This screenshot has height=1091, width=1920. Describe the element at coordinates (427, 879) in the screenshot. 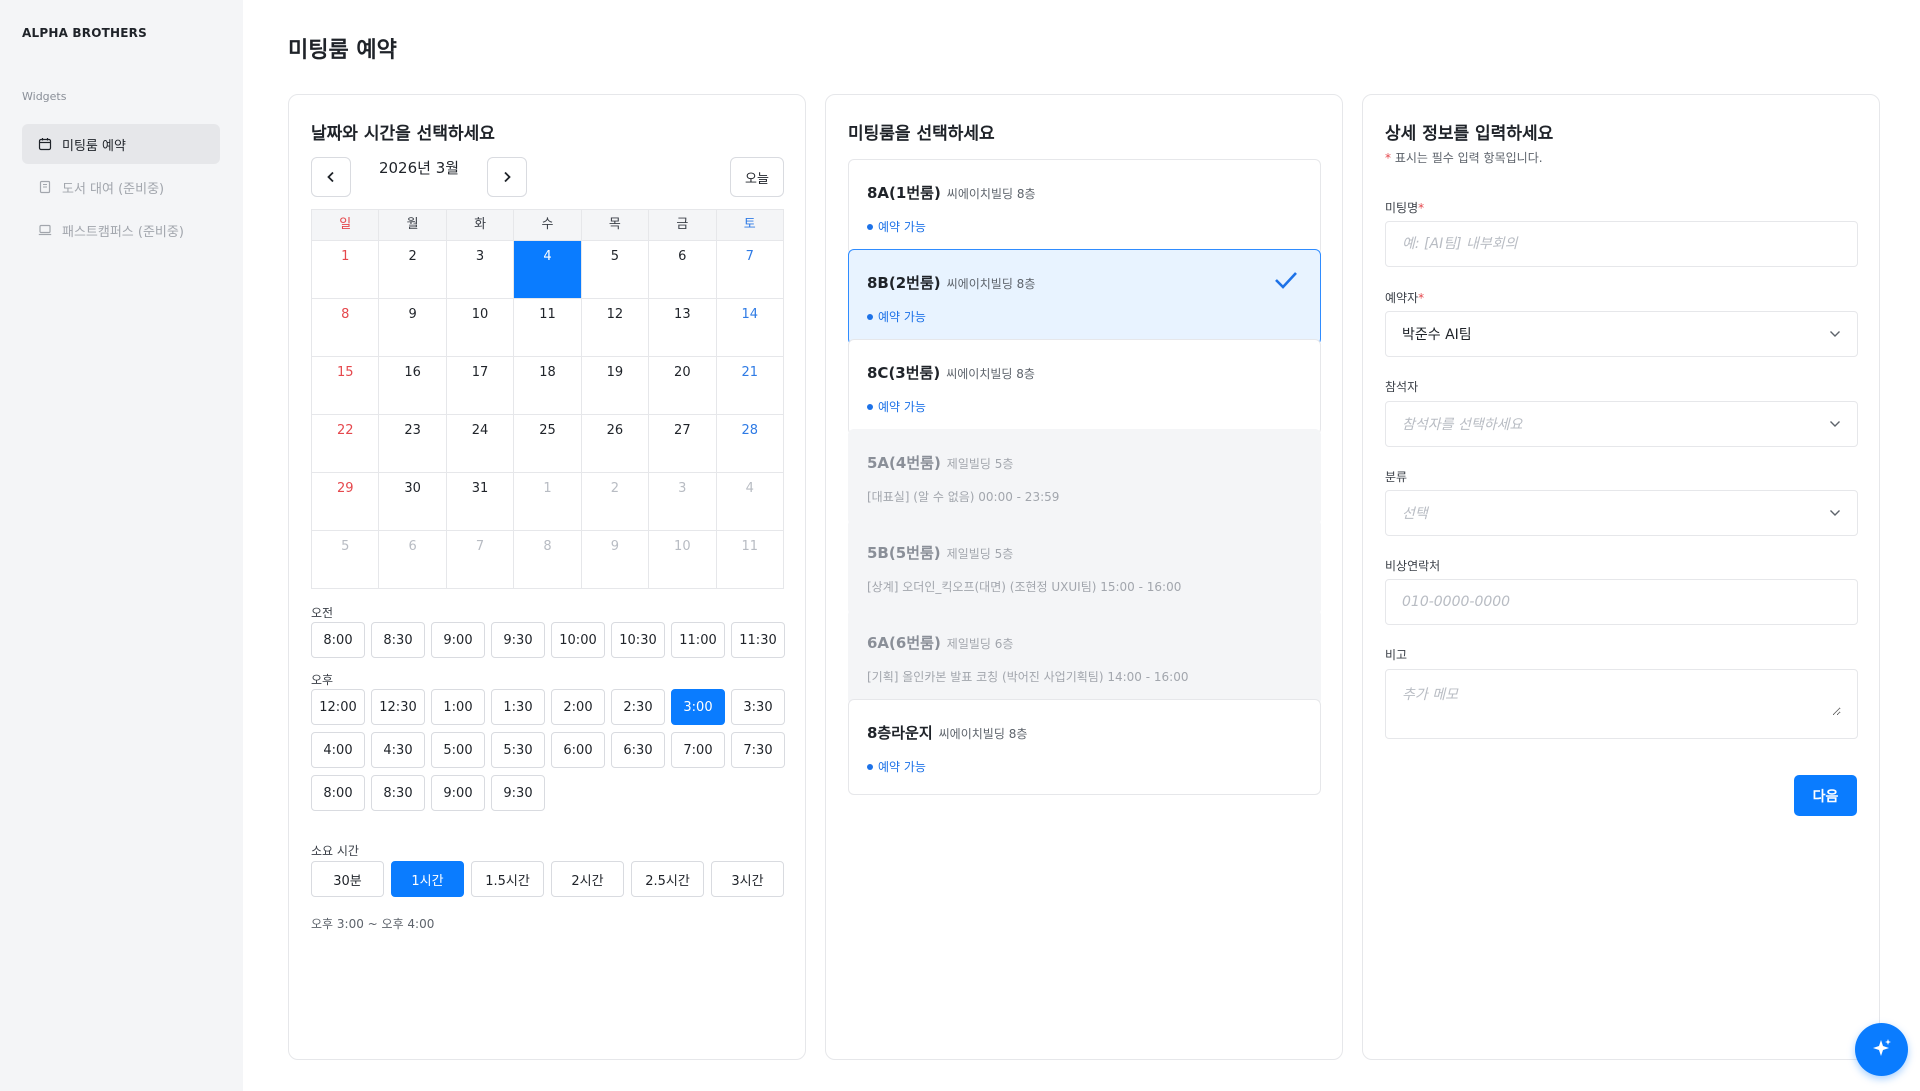

I see `duration-option: 1시간` at that location.